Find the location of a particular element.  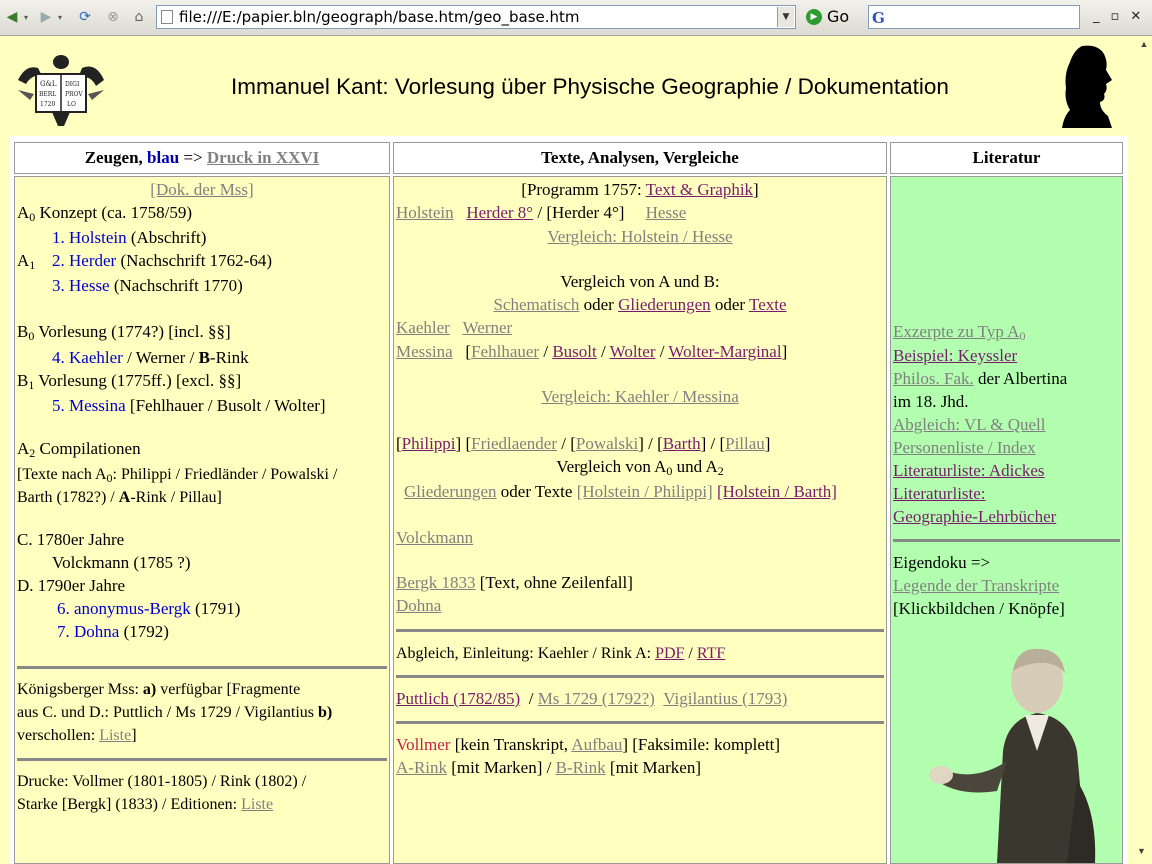

mit-marken-label: [mit Marken] / is located at coordinates (501, 767).